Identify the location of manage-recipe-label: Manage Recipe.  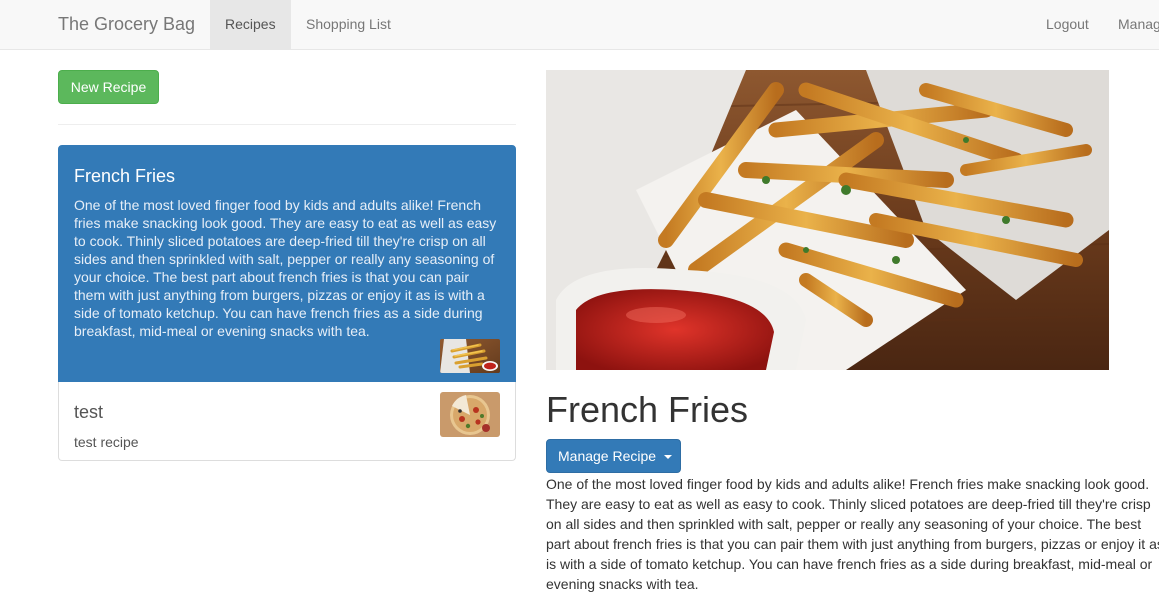
(607, 456).